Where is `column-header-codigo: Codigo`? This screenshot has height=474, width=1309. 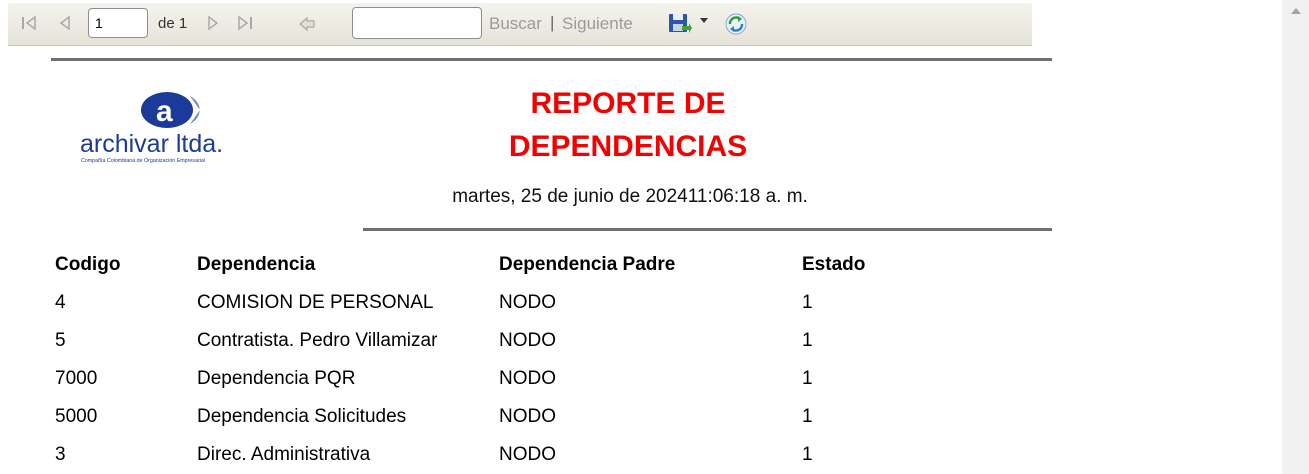 column-header-codigo: Codigo is located at coordinates (88, 264).